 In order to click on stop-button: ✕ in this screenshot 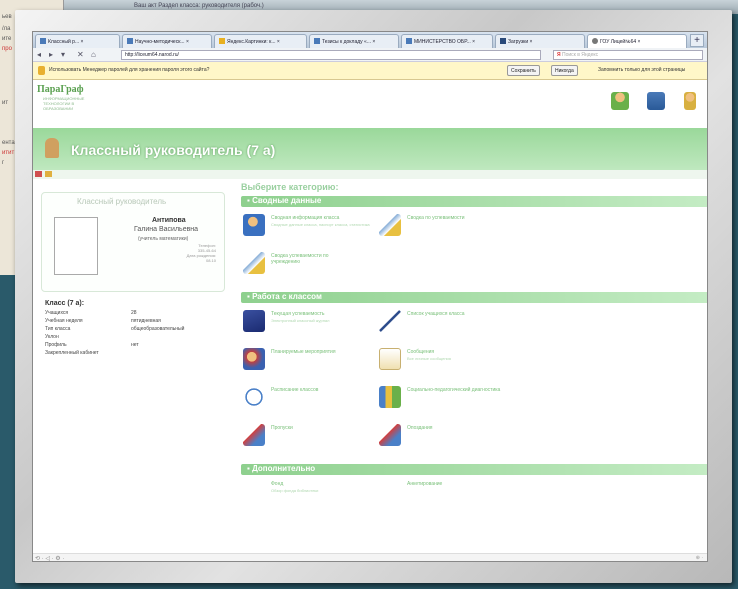, I will do `click(80, 55)`.